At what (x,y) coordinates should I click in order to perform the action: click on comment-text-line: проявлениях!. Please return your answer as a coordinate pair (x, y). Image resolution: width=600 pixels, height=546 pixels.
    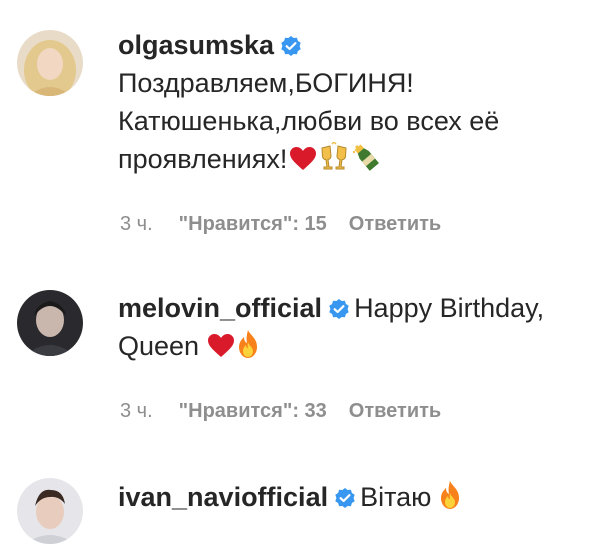
    Looking at the image, I should click on (203, 159).